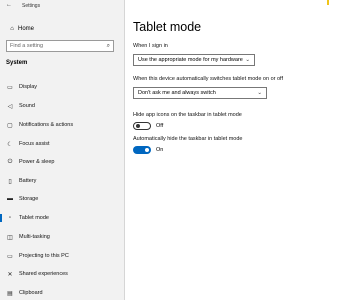 This screenshot has width=342, height=300. What do you see at coordinates (61, 293) in the screenshot?
I see `sidebar-item-clipboard: ▤ Clipboard` at bounding box center [61, 293].